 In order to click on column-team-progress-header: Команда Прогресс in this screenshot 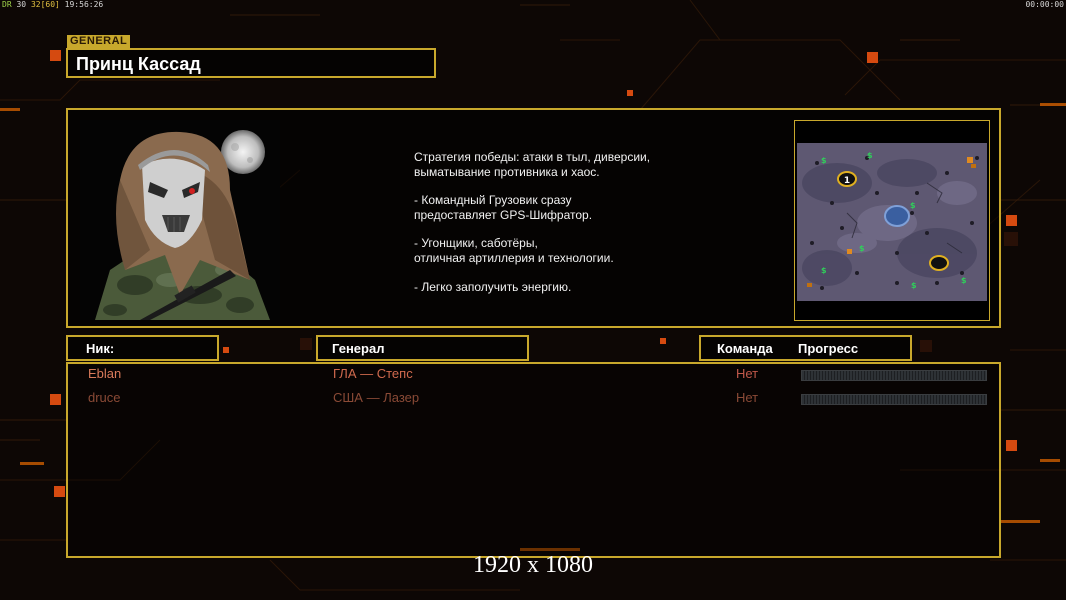, I will do `click(805, 348)`.